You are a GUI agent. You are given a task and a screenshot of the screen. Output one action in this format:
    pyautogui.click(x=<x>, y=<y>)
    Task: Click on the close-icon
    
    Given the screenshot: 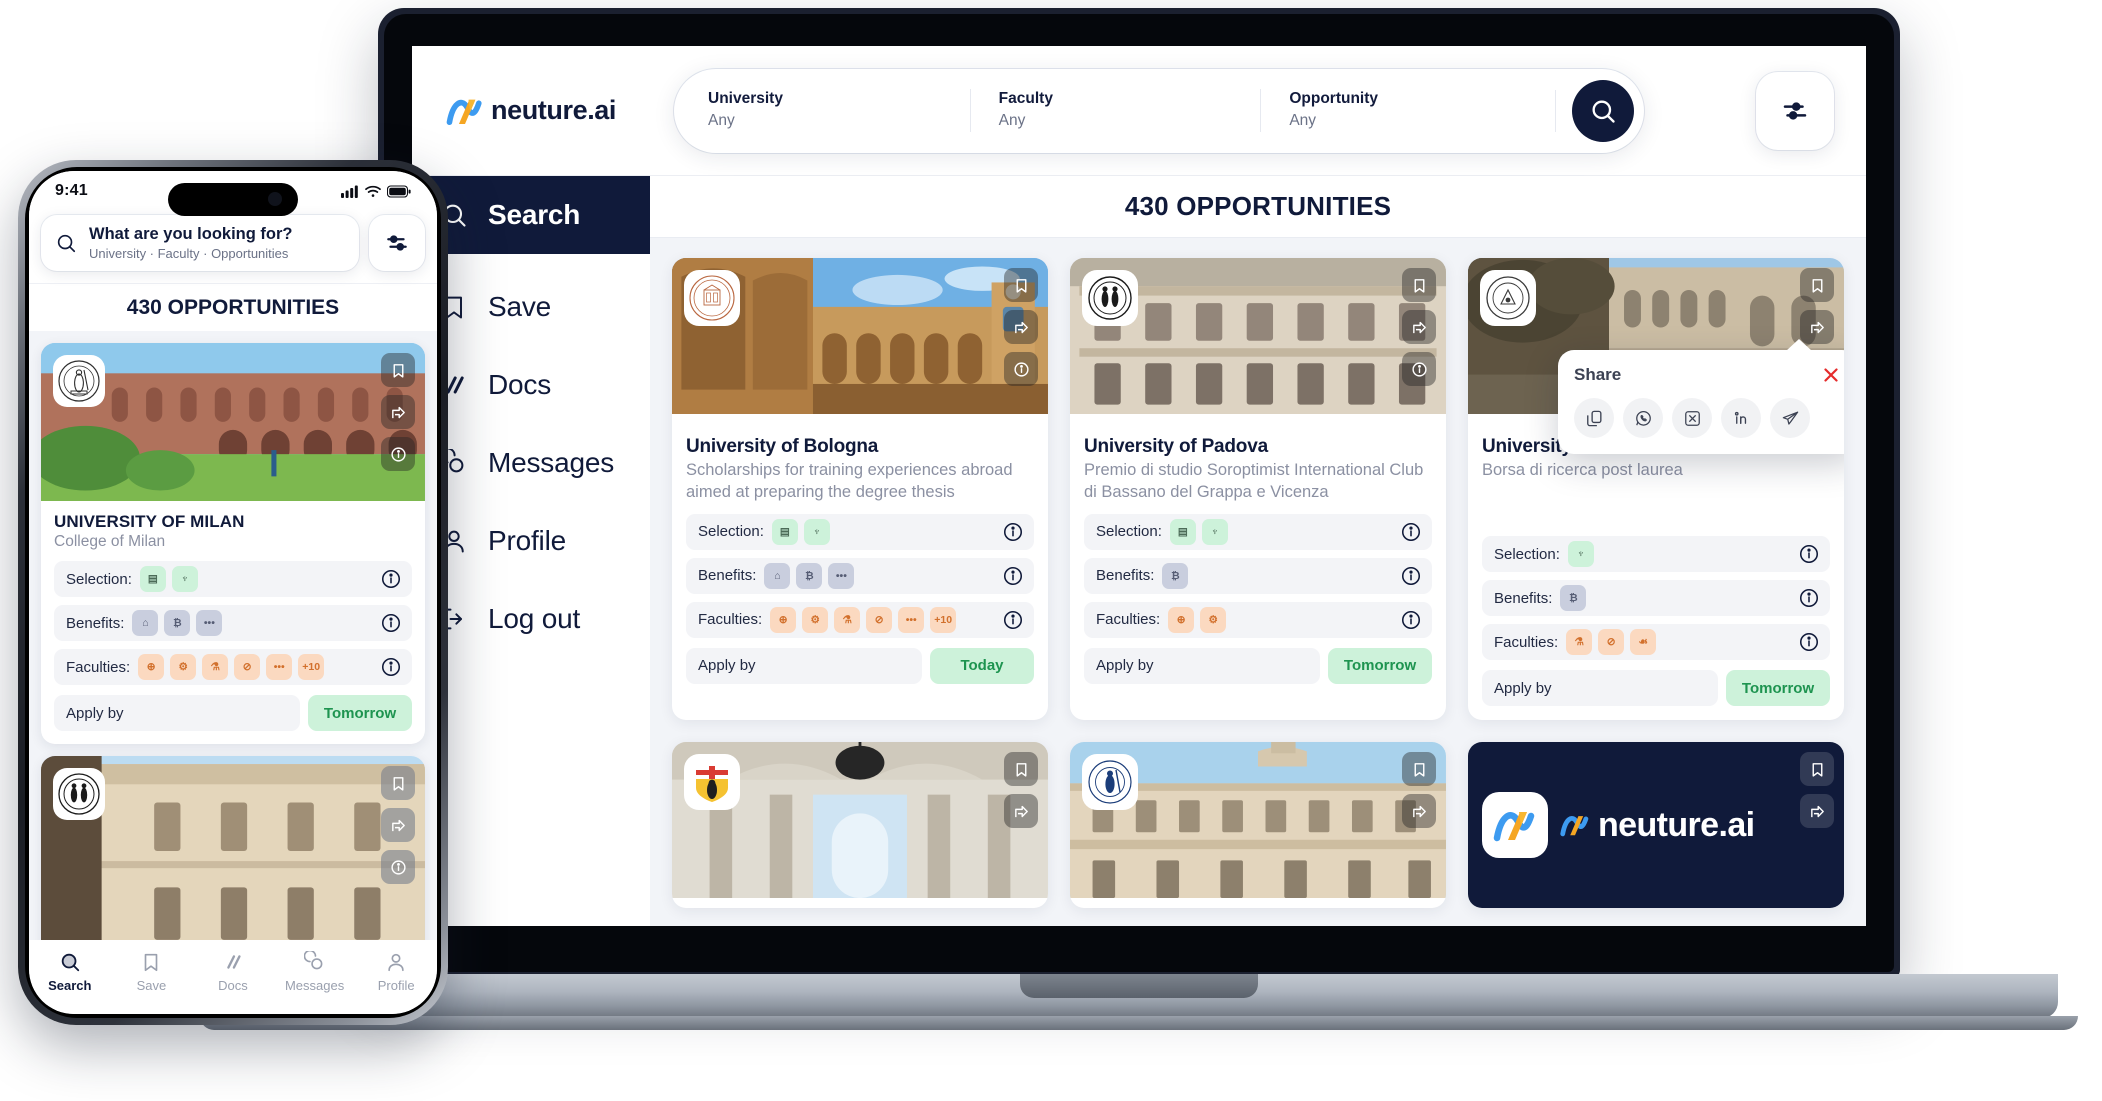 What is the action you would take?
    pyautogui.click(x=1831, y=375)
    